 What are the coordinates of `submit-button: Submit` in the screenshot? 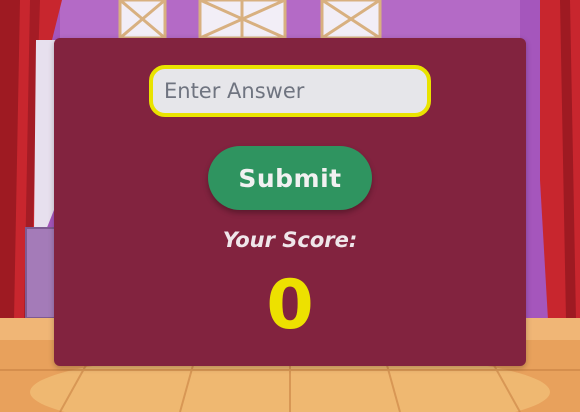 It's located at (290, 178).